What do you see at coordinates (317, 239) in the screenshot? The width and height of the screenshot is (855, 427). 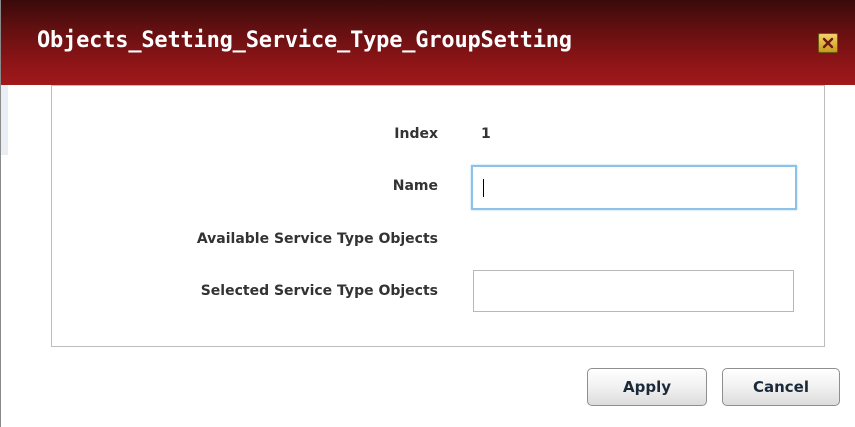 I see `available-objects-label: Available Service Type Objects` at bounding box center [317, 239].